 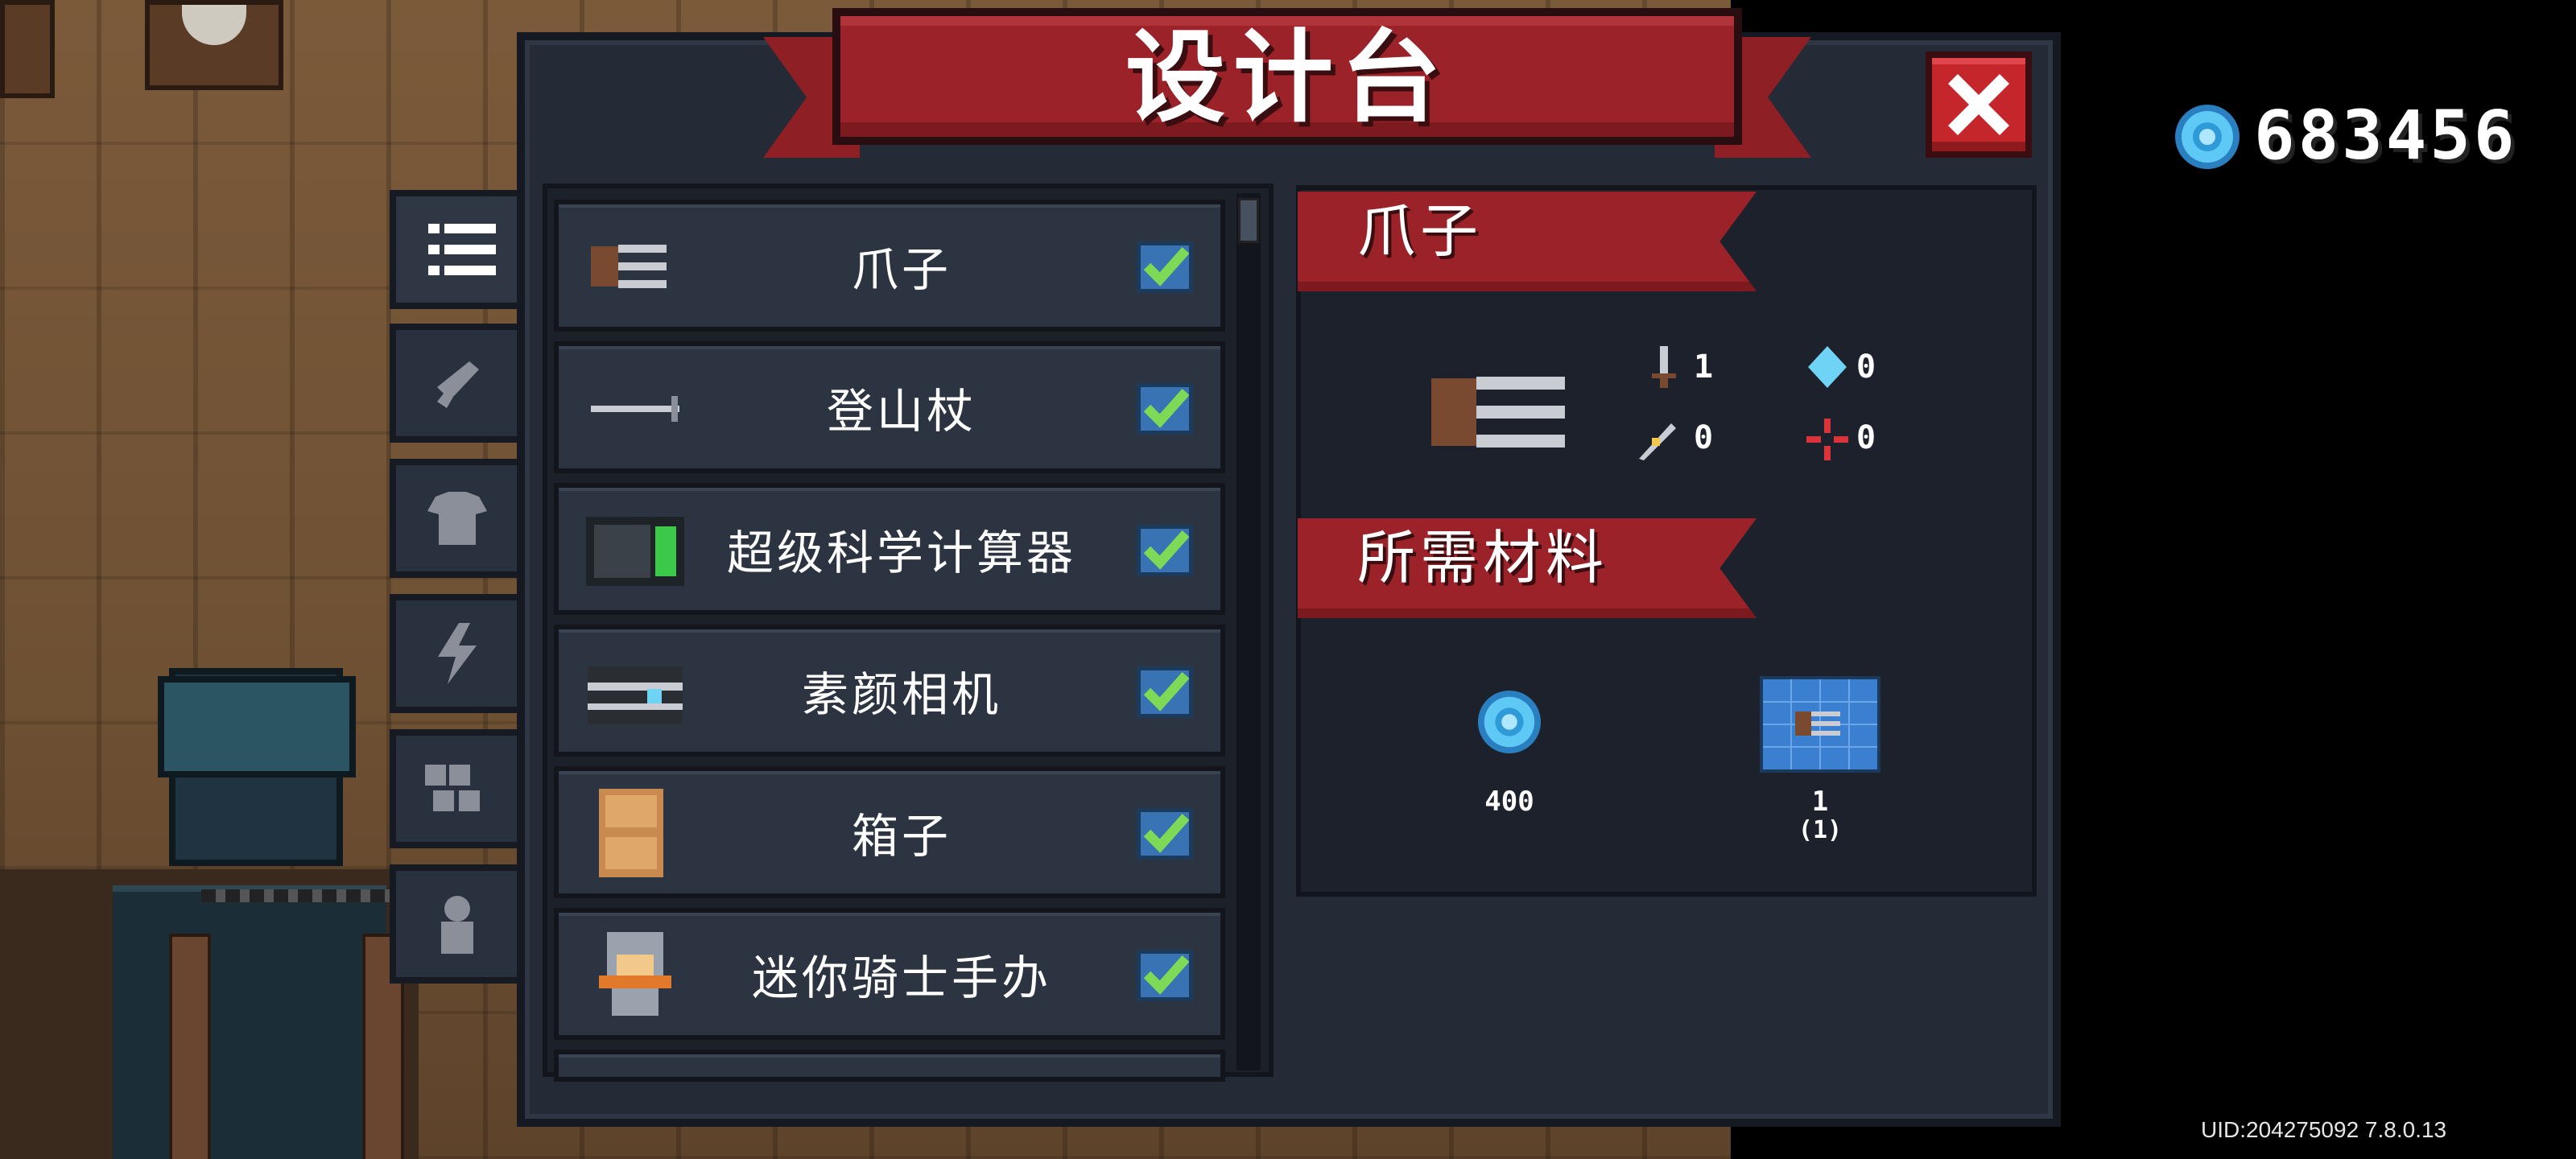 I want to click on accuracy-value: 0, so click(x=1866, y=437).